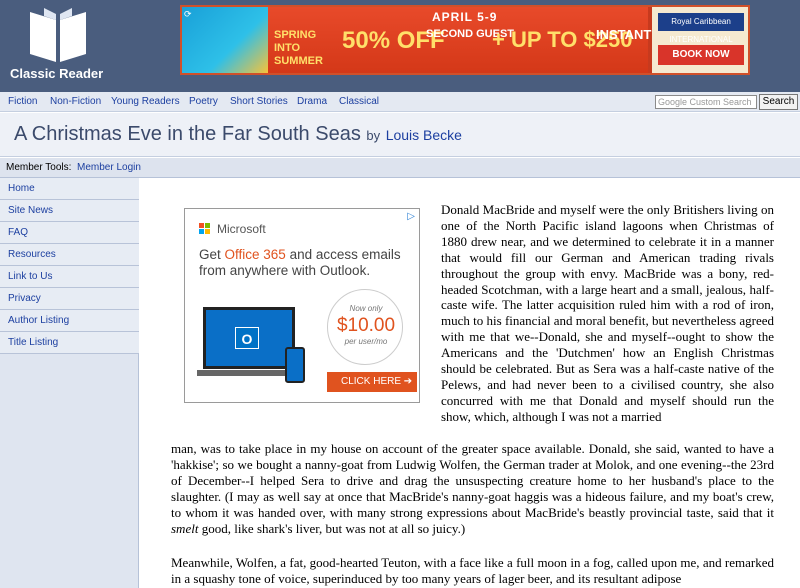  I want to click on member-tools-bar: Member Tools: Member Login, so click(400, 168).